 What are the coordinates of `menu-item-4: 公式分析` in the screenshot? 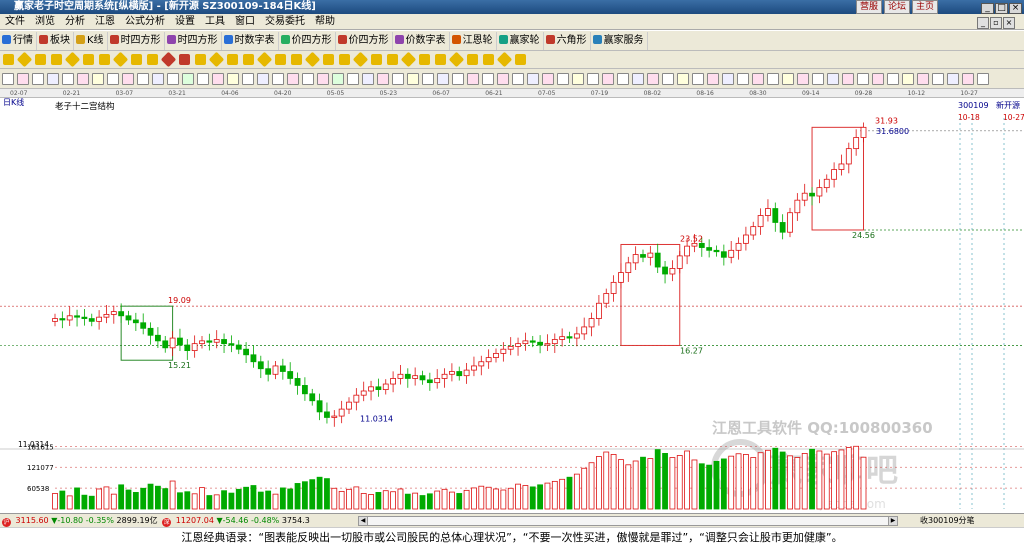 It's located at (145, 22).